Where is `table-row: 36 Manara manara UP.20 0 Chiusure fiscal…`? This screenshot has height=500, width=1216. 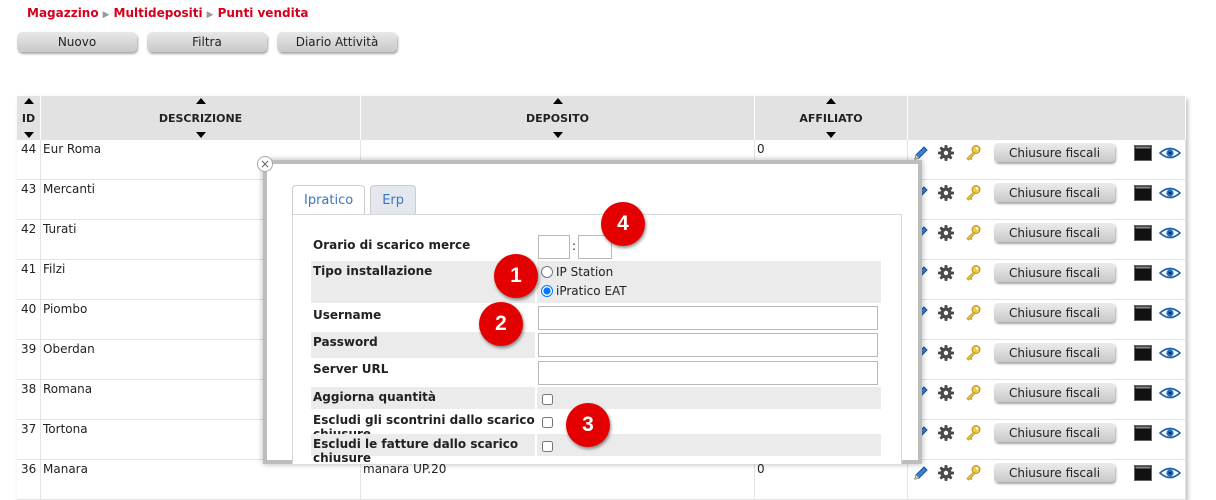
table-row: 36 Manara manara UP.20 0 Chiusure fiscal… is located at coordinates (601, 480).